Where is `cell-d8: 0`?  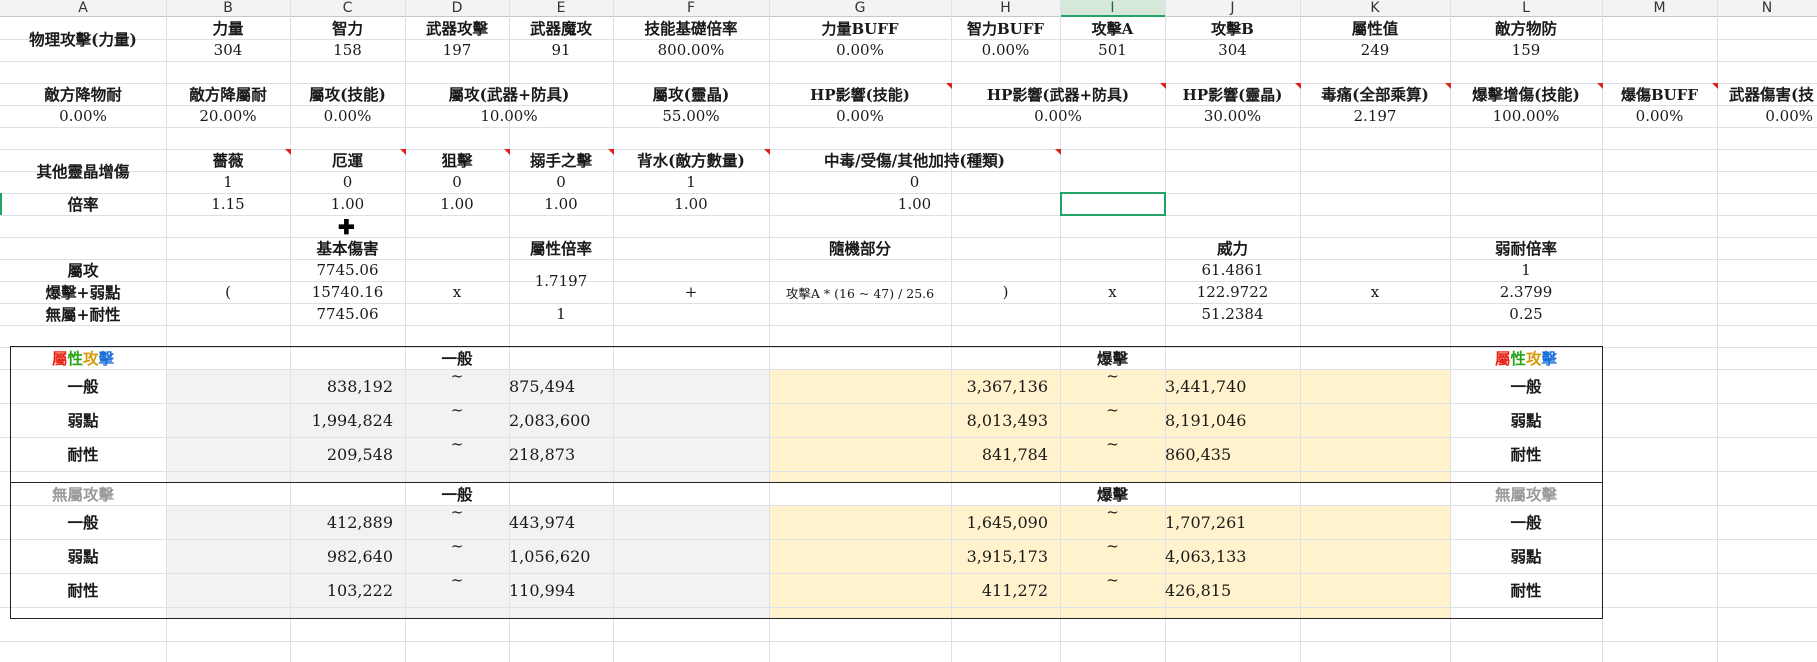 cell-d8: 0 is located at coordinates (457, 182).